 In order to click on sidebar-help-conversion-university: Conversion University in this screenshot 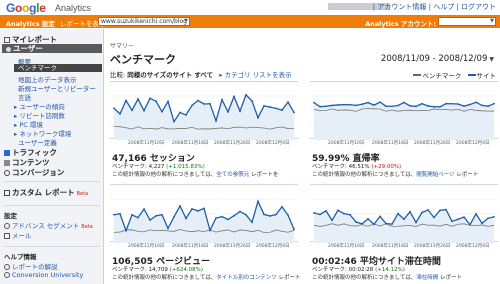, I will do `click(43, 275)`.